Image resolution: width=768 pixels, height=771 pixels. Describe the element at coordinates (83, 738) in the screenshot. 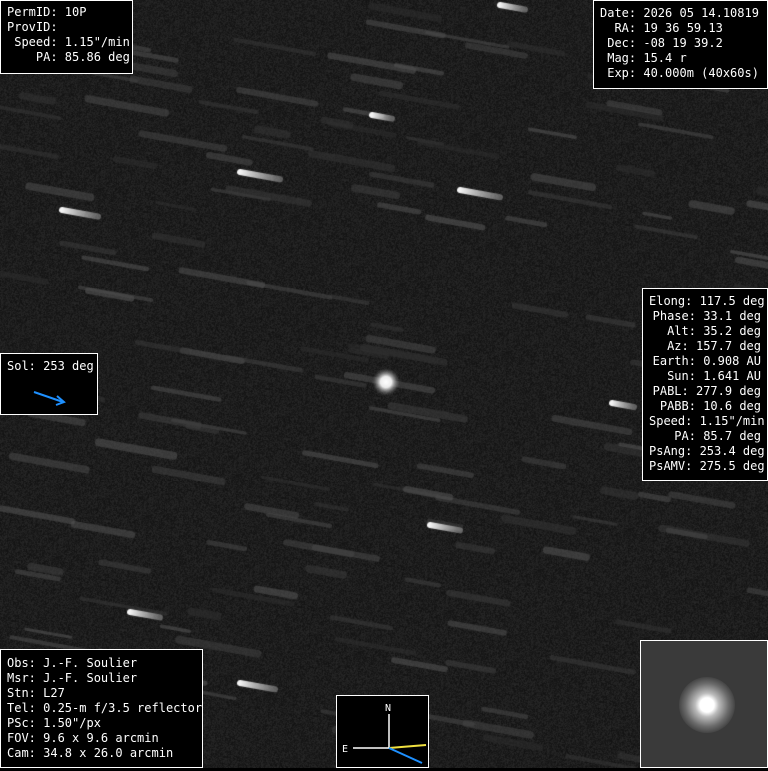

I see `fov-text: FOV: 9.6 x 9.6 arcmin` at that location.